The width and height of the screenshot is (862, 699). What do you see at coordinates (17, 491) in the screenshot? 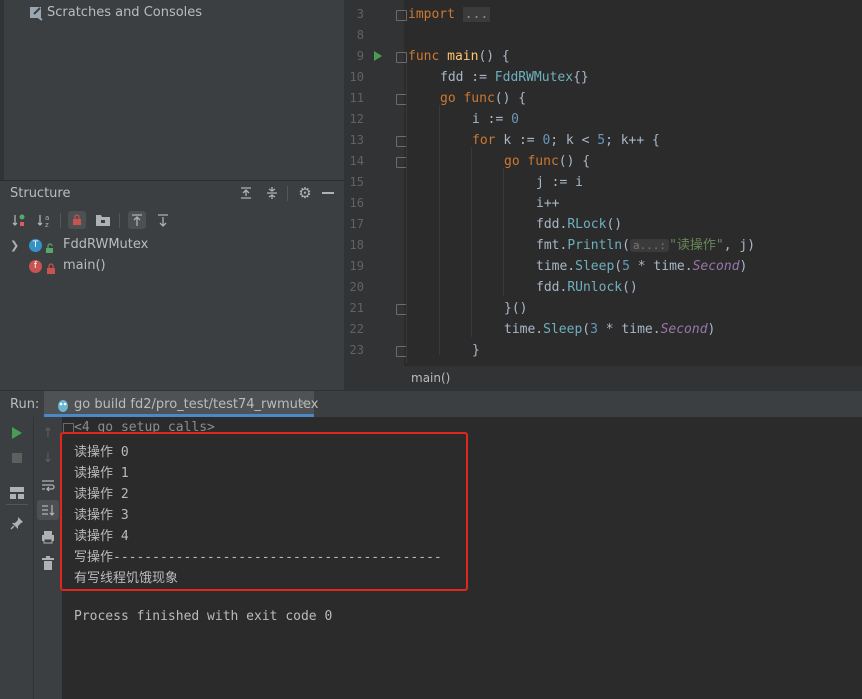
I see `layout-icon` at bounding box center [17, 491].